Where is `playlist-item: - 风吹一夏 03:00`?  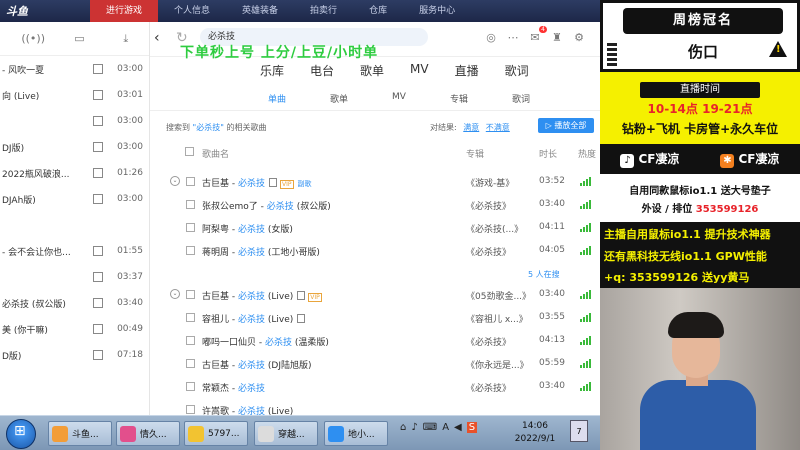
playlist-item: - 风吹一夏 03:00 is located at coordinates (74, 69).